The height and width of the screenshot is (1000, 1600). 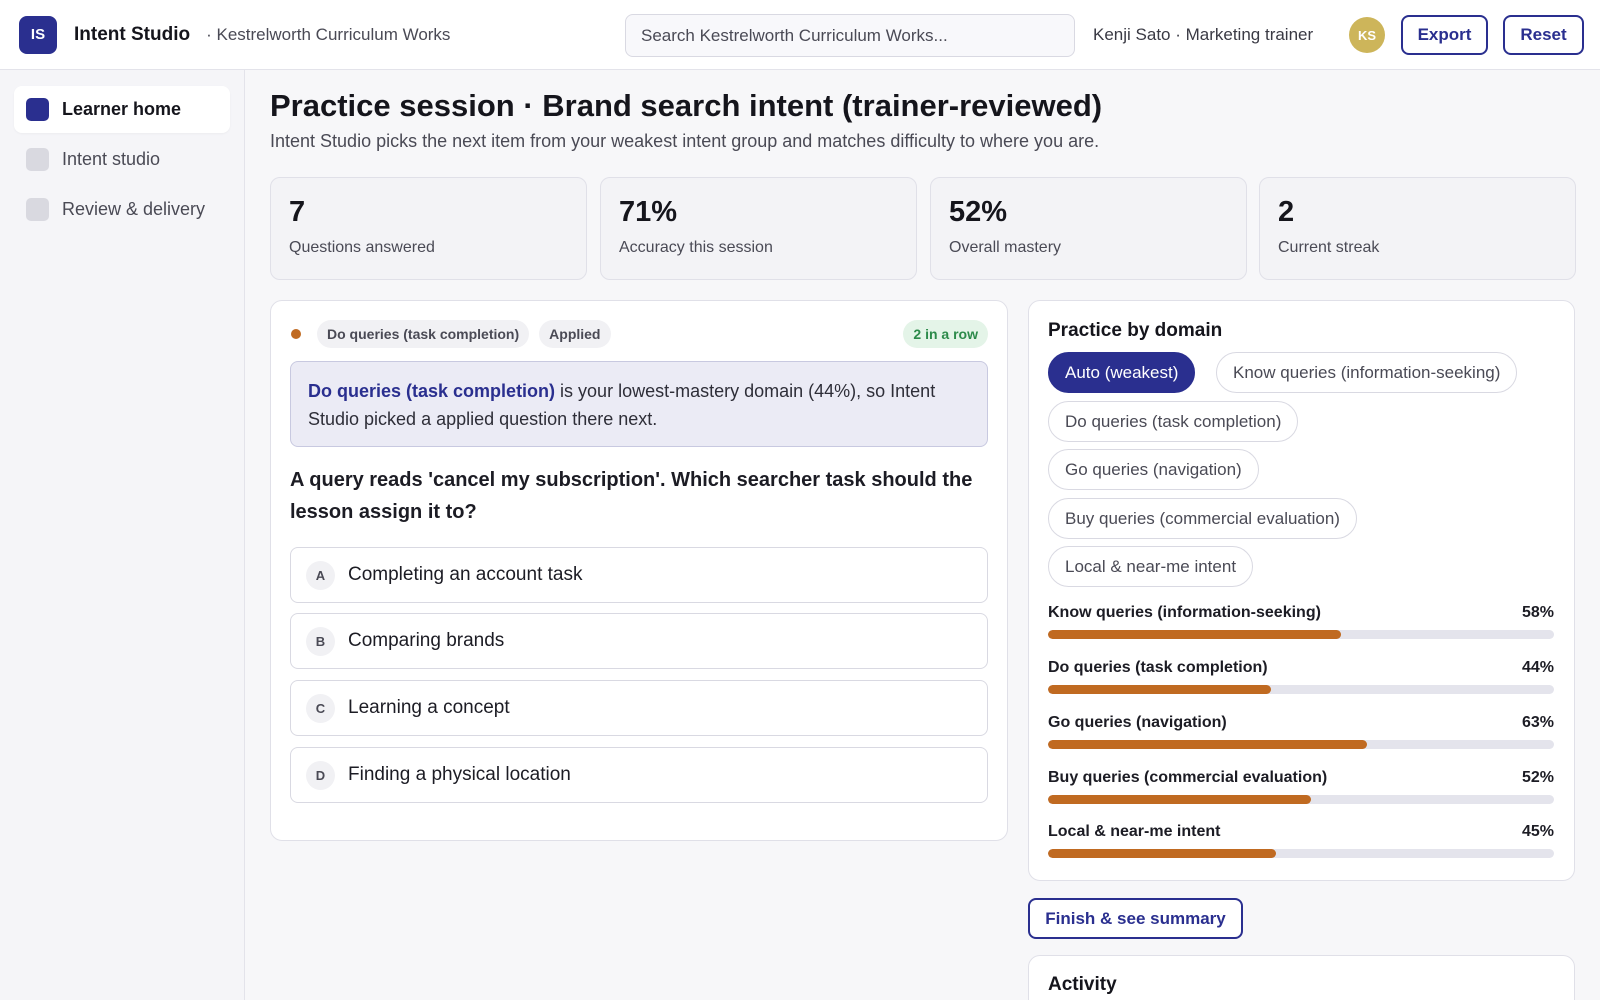 What do you see at coordinates (296, 334) in the screenshot?
I see `domain-dot-icon` at bounding box center [296, 334].